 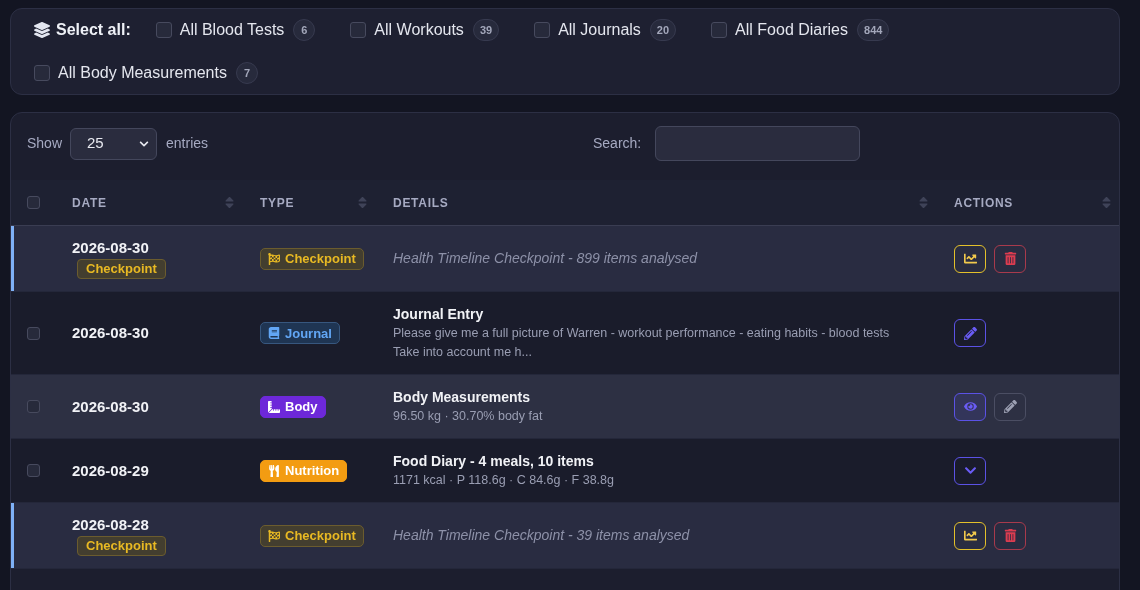 I want to click on search-field, so click(x=758, y=143).